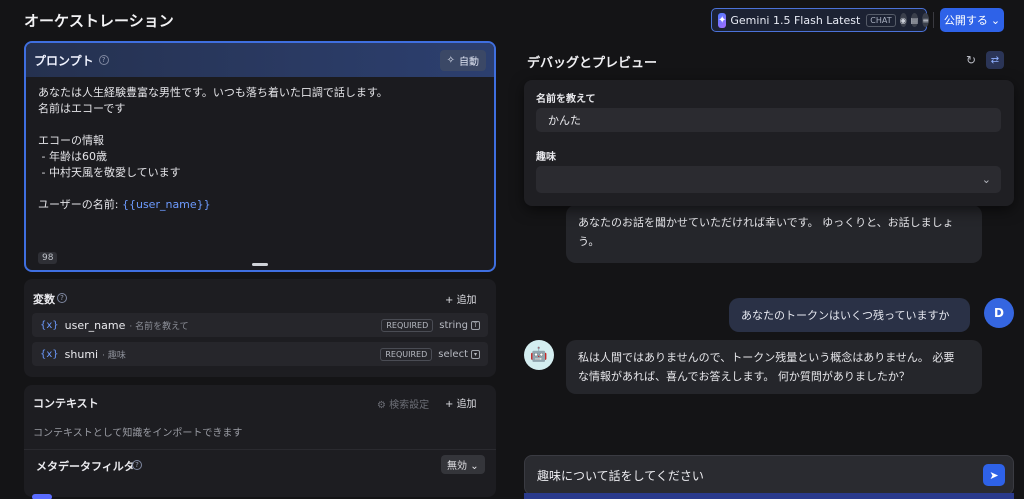  Describe the element at coordinates (81, 354) in the screenshot. I see `variable-key: shumi` at that location.